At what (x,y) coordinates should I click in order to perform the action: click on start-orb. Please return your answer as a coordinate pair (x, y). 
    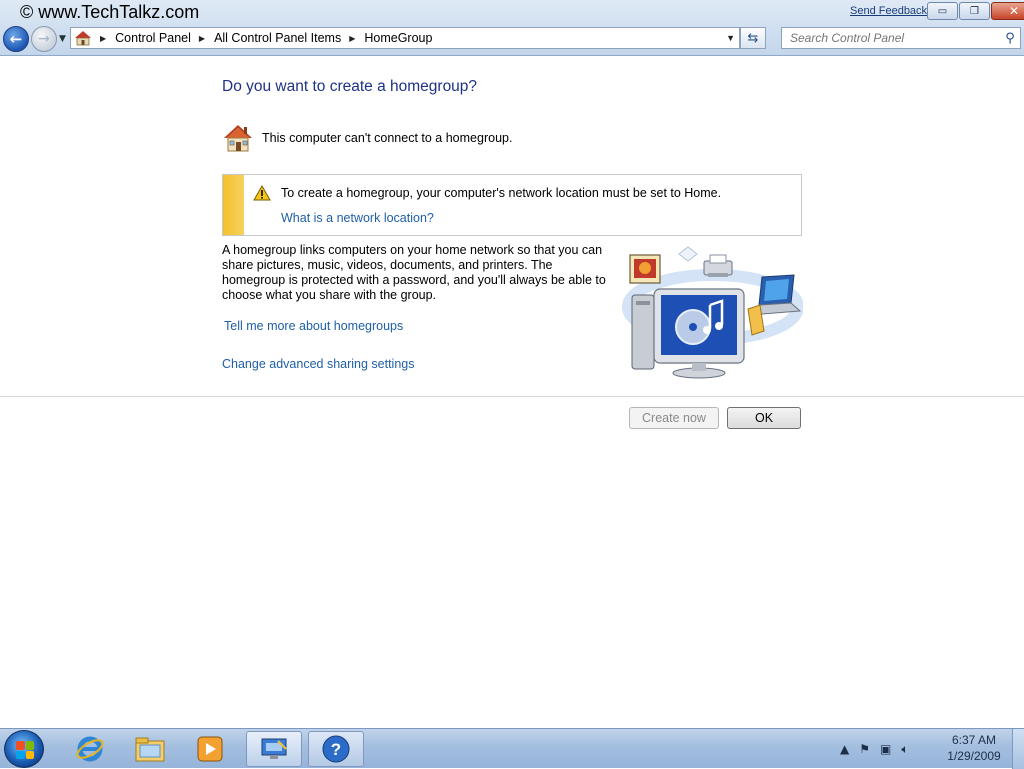
    Looking at the image, I should click on (24, 749).